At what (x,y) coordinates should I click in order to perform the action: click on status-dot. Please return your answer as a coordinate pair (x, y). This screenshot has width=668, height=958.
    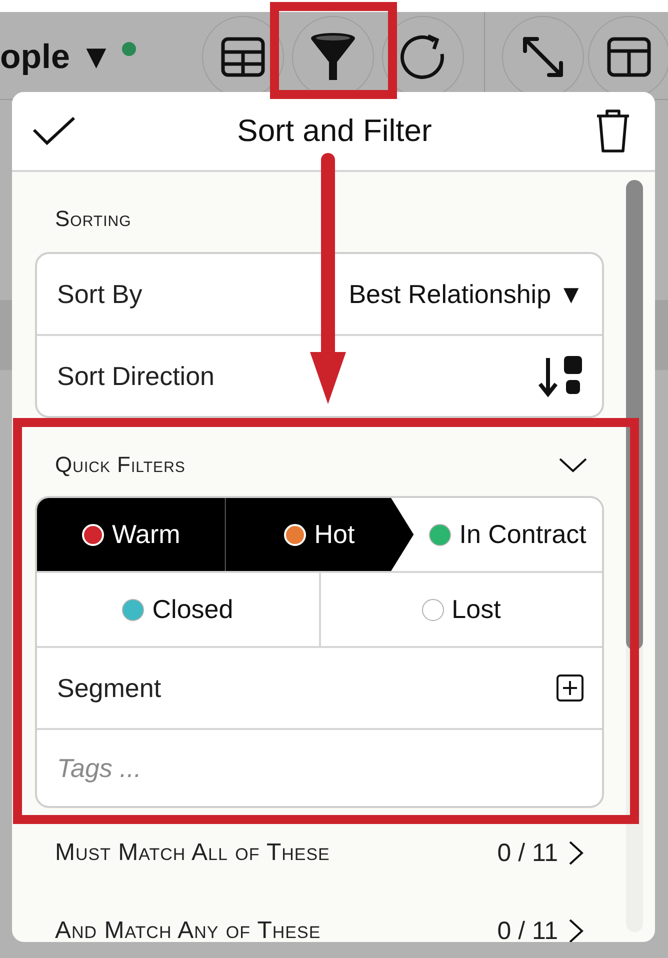
    Looking at the image, I should click on (129, 49).